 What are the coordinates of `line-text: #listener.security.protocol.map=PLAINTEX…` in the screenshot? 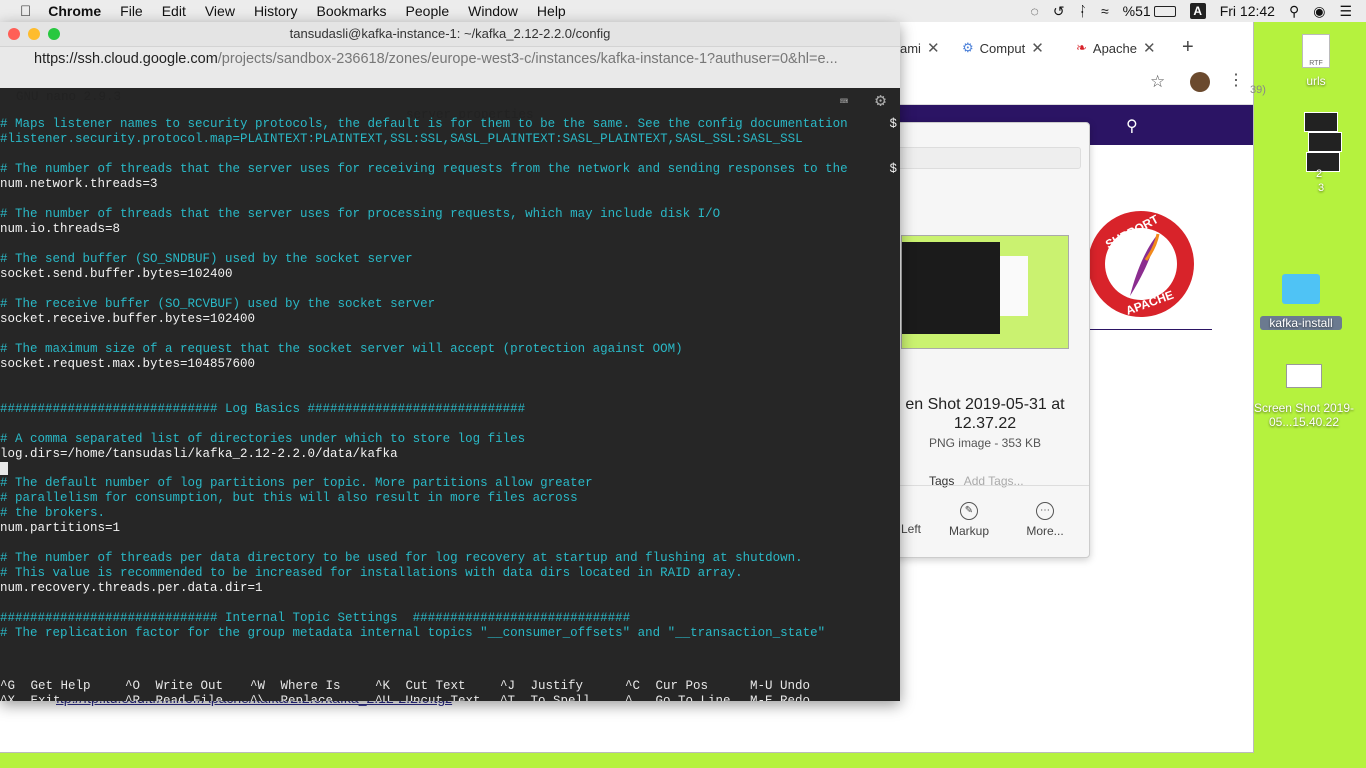 It's located at (401, 139).